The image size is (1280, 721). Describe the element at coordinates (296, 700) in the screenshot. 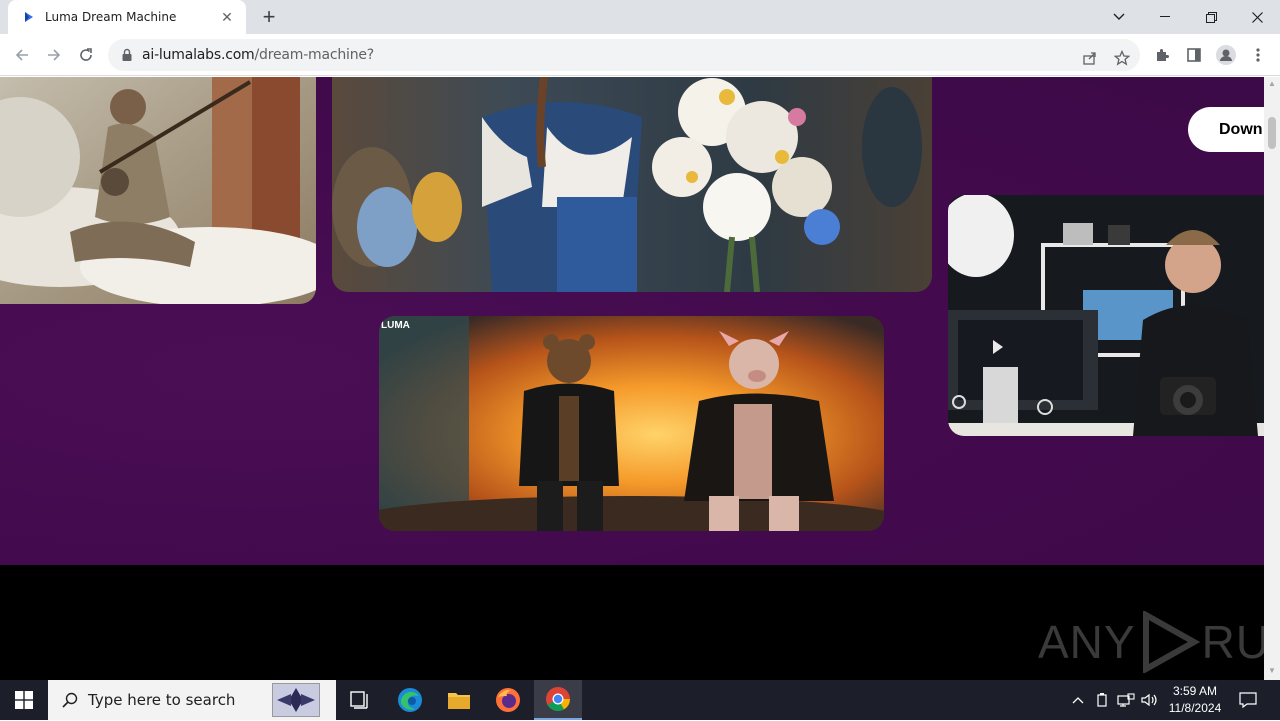

I see `search-highlight-thumbnail` at that location.